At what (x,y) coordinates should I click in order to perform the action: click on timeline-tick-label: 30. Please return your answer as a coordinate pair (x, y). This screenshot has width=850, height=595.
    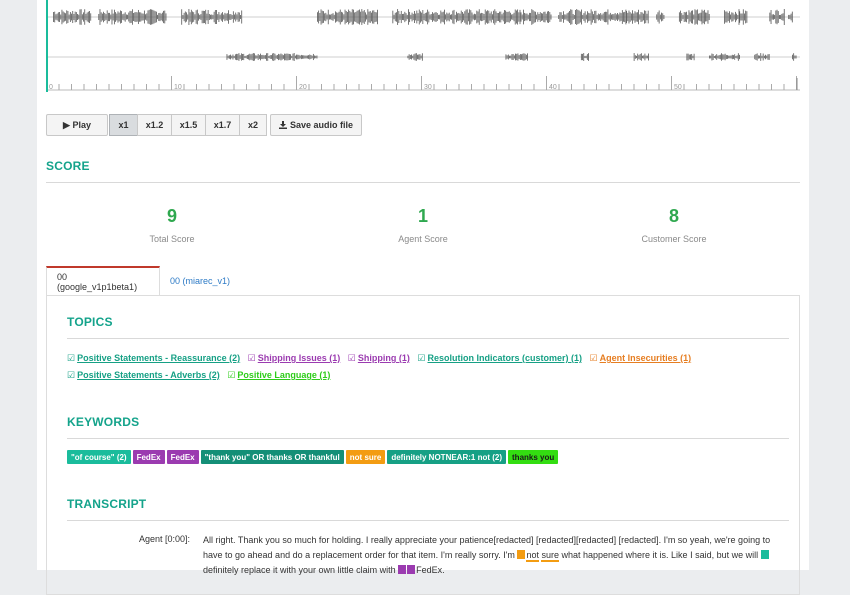
    Looking at the image, I should click on (428, 87).